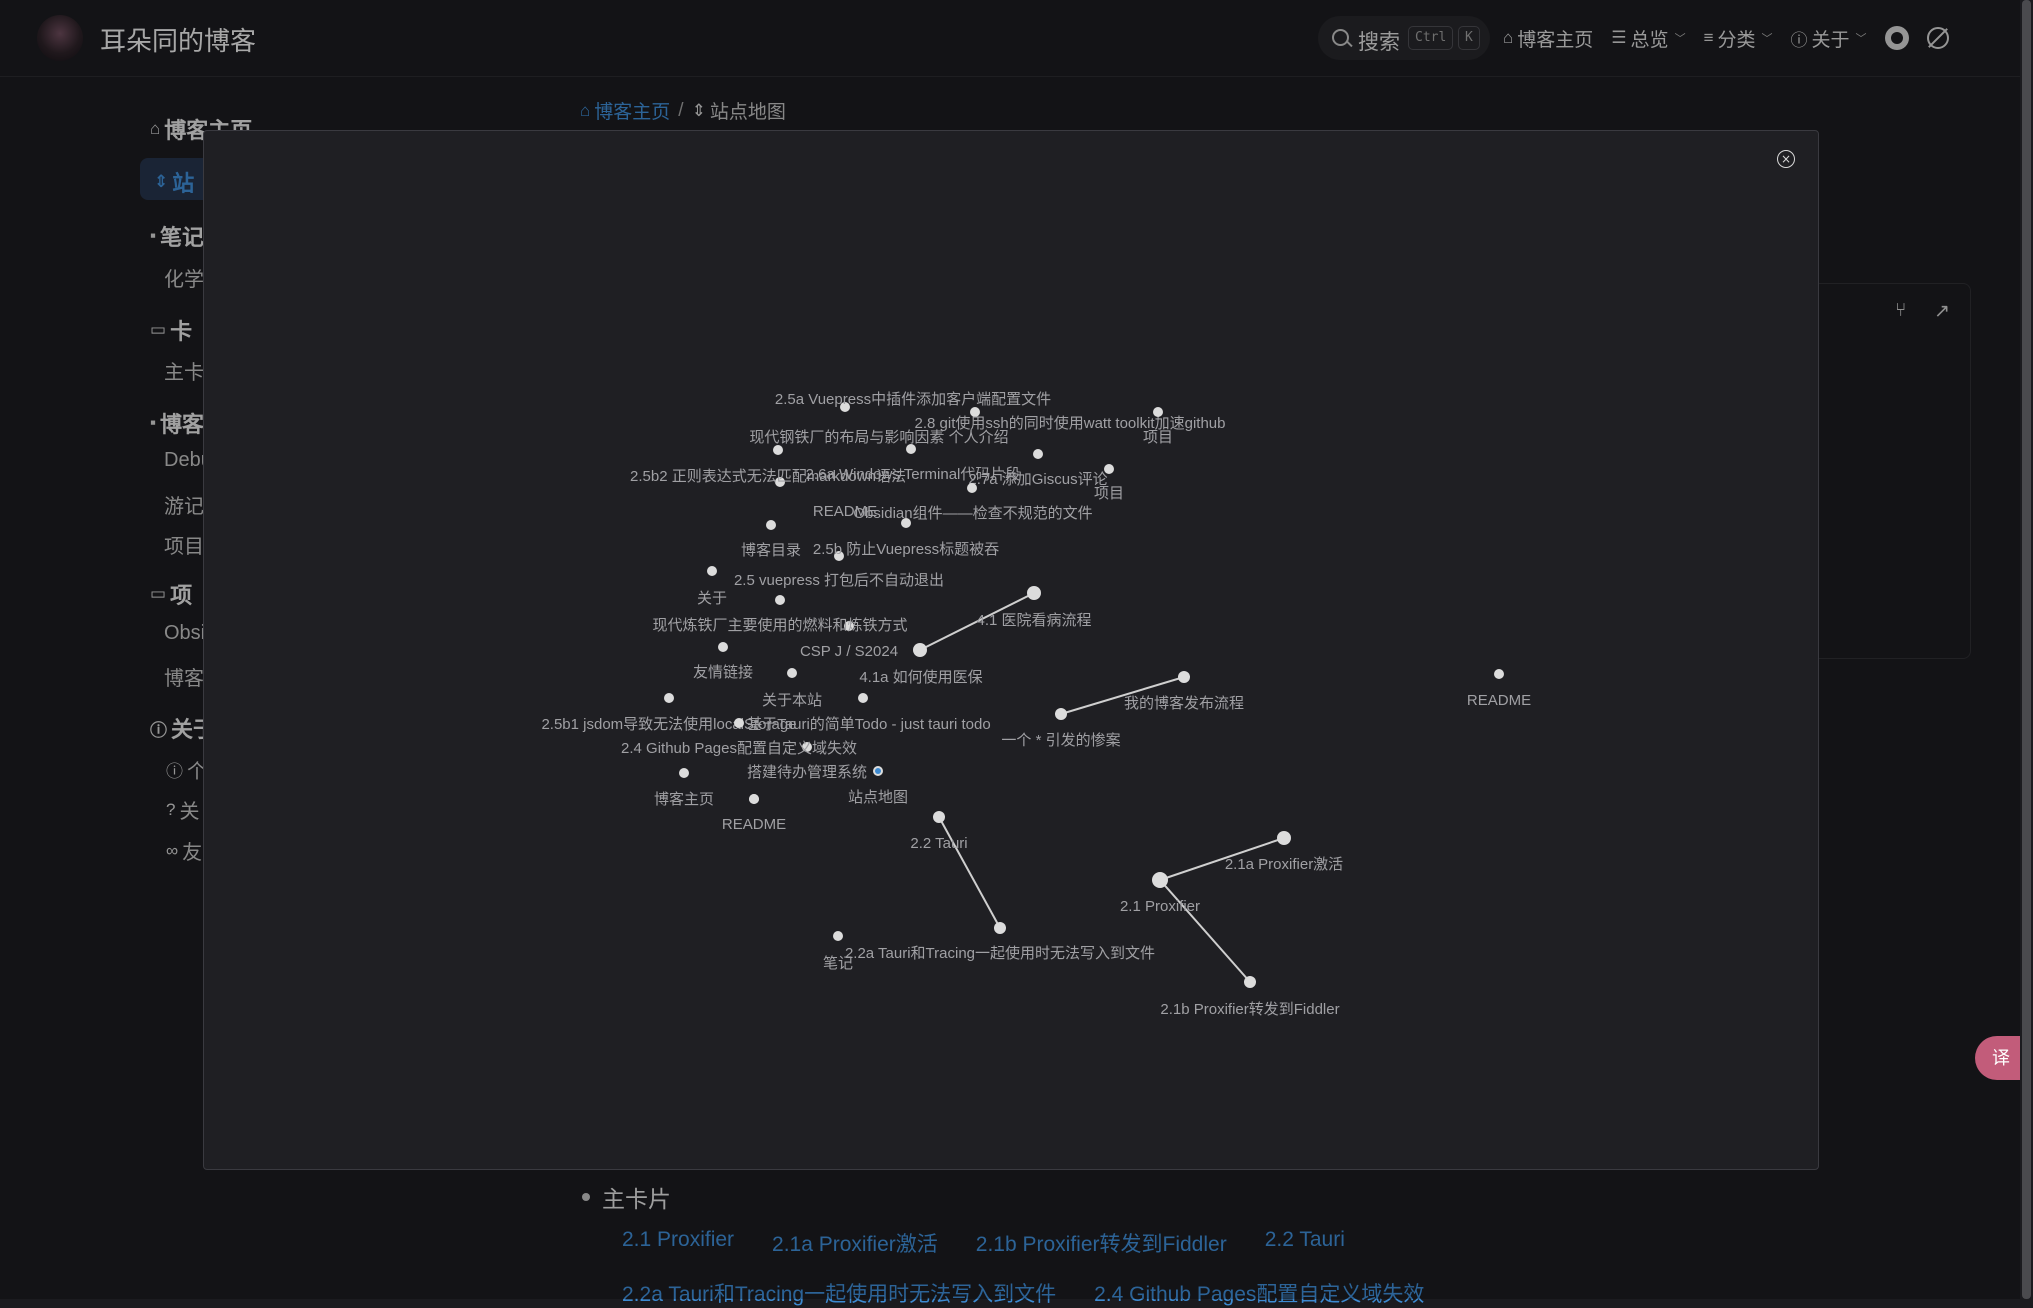 This screenshot has height=1308, width=2033. What do you see at coordinates (972, 513) in the screenshot?
I see `graph-node-label: Obsidian组件——检查不规范的文件` at bounding box center [972, 513].